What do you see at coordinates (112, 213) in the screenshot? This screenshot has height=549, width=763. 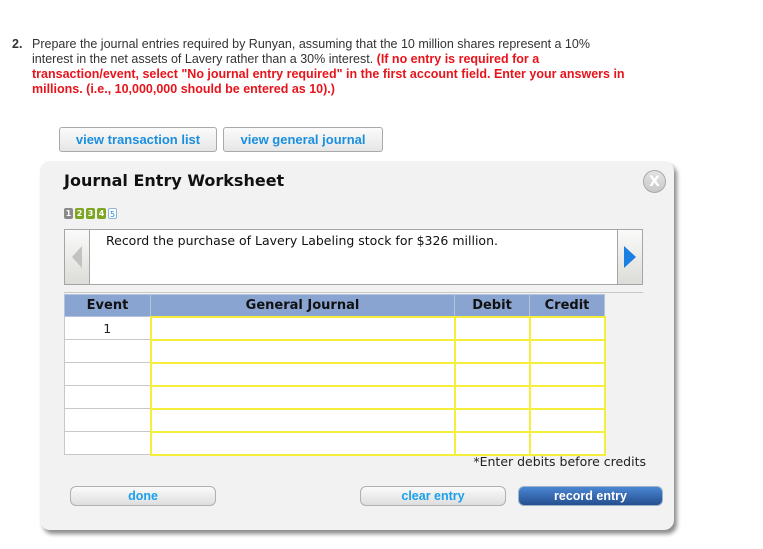 I see `step-5: 5` at bounding box center [112, 213].